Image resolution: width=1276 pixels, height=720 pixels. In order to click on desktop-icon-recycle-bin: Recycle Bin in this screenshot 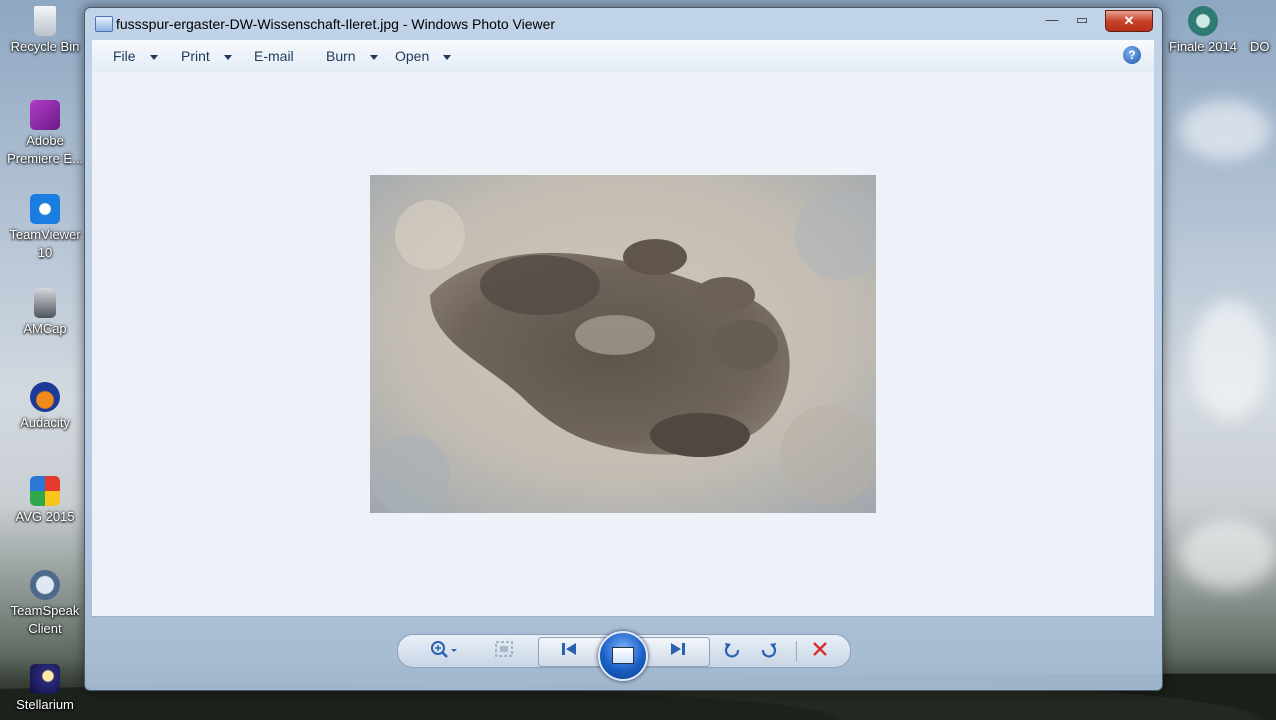, I will do `click(45, 31)`.